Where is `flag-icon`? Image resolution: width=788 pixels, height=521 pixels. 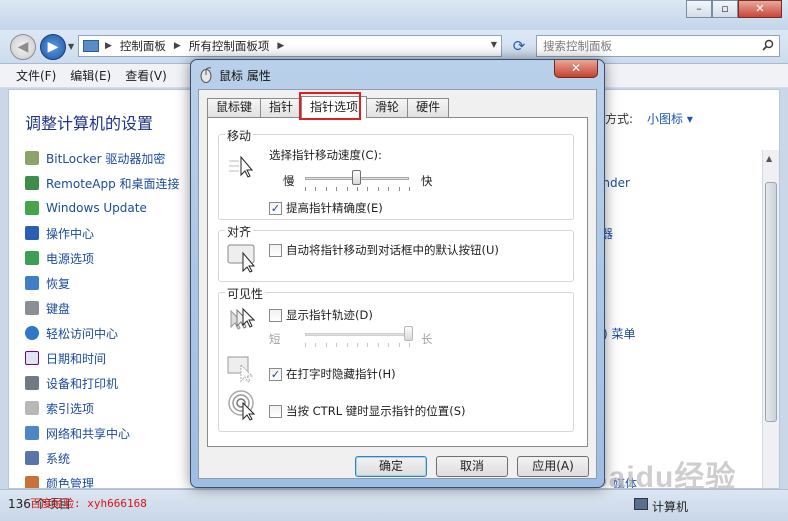 flag-icon is located at coordinates (32, 233).